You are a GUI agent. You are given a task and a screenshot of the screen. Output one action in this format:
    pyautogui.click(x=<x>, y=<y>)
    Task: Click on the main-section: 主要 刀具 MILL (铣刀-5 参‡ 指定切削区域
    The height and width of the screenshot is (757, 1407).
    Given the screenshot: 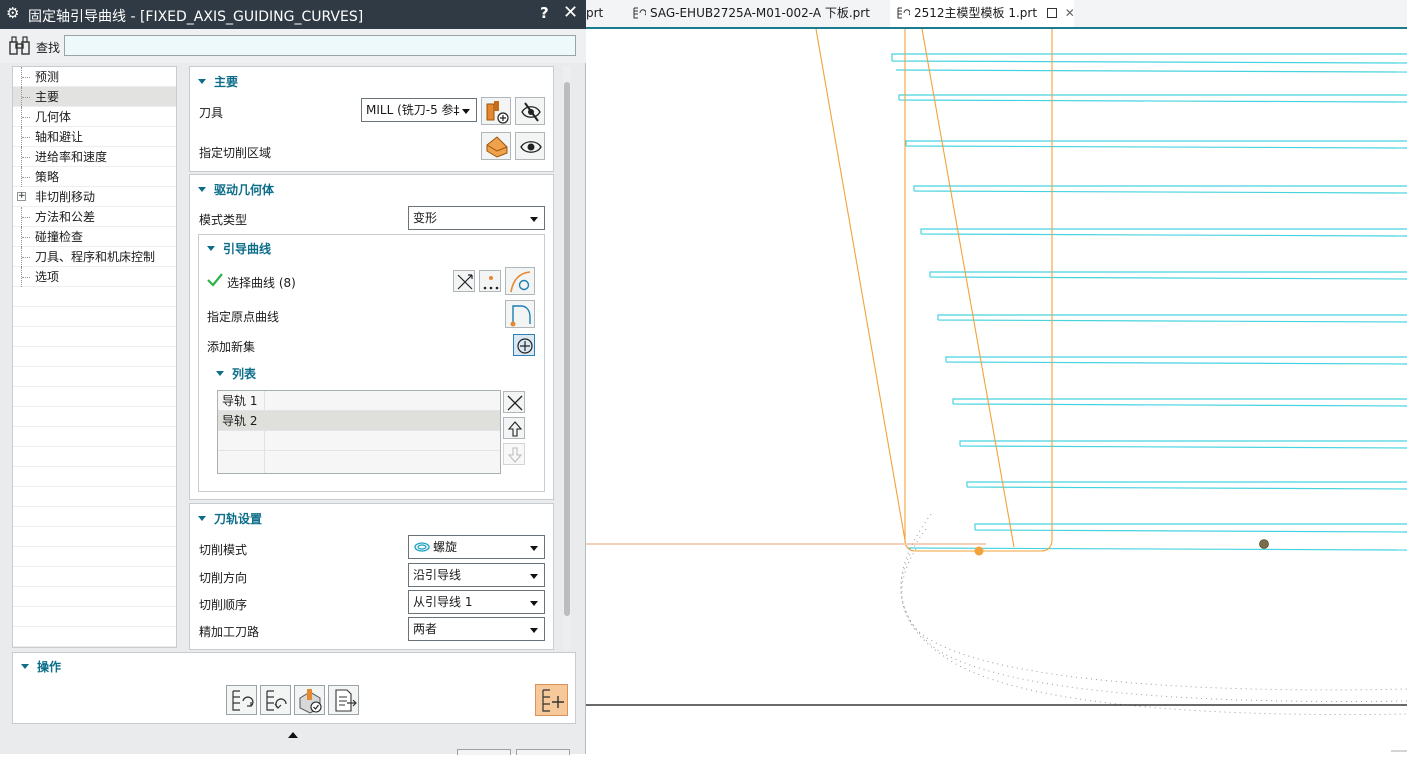 What is the action you would take?
    pyautogui.click(x=371, y=119)
    